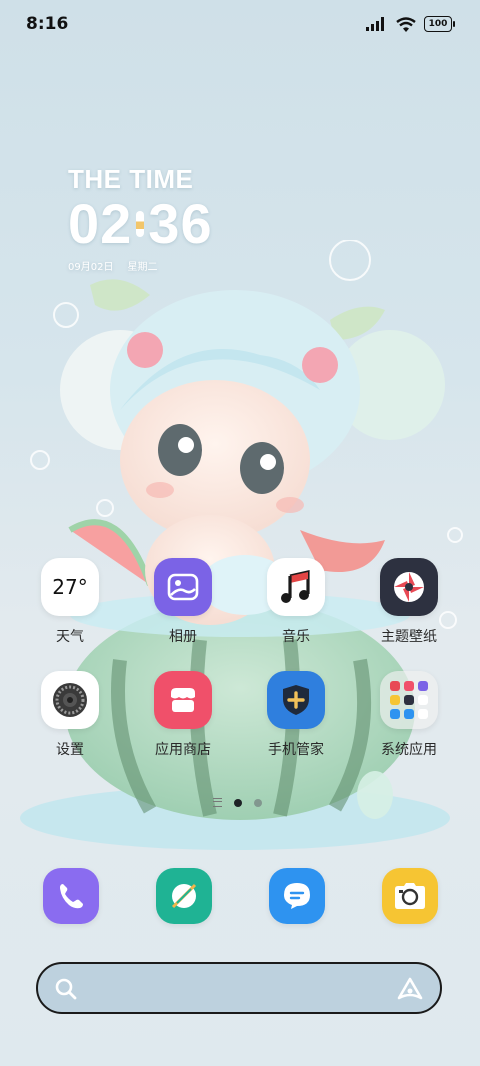 The height and width of the screenshot is (1066, 480). I want to click on clock-time: 02 36, so click(140, 223).